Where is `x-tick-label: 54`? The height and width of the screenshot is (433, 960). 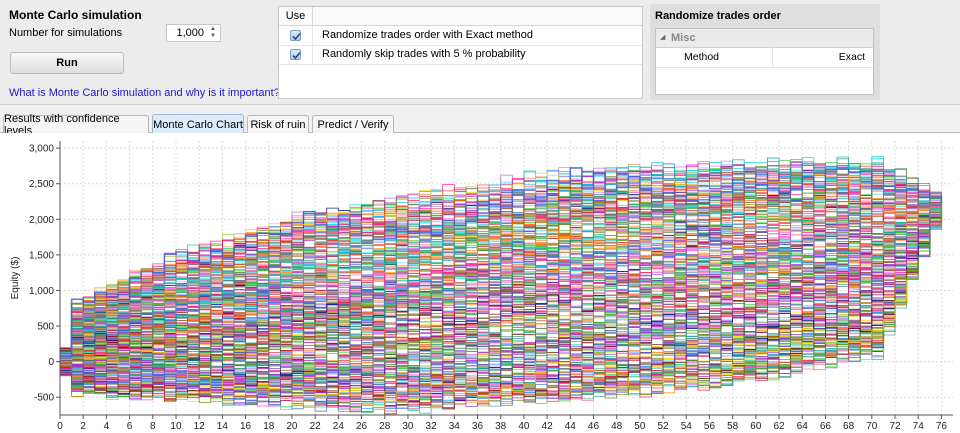 x-tick-label: 54 is located at coordinates (687, 426).